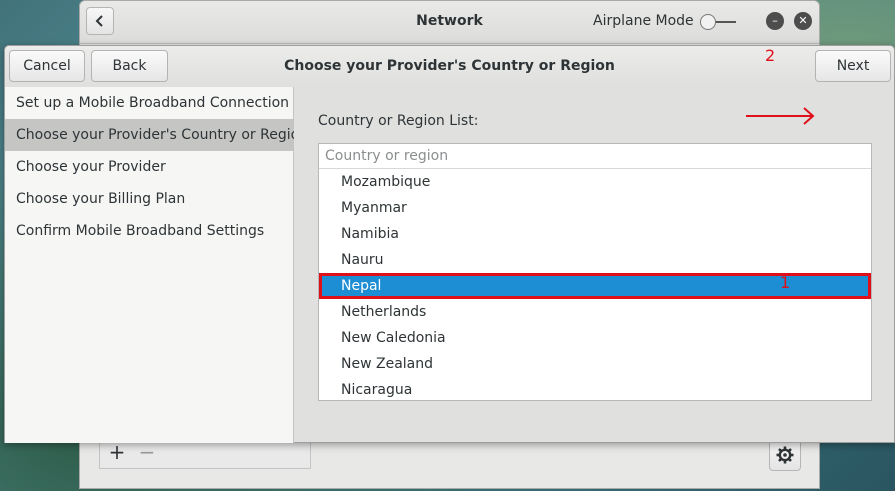  I want to click on step-setup: Set up a Mobile Broadband Connection, so click(153, 103).